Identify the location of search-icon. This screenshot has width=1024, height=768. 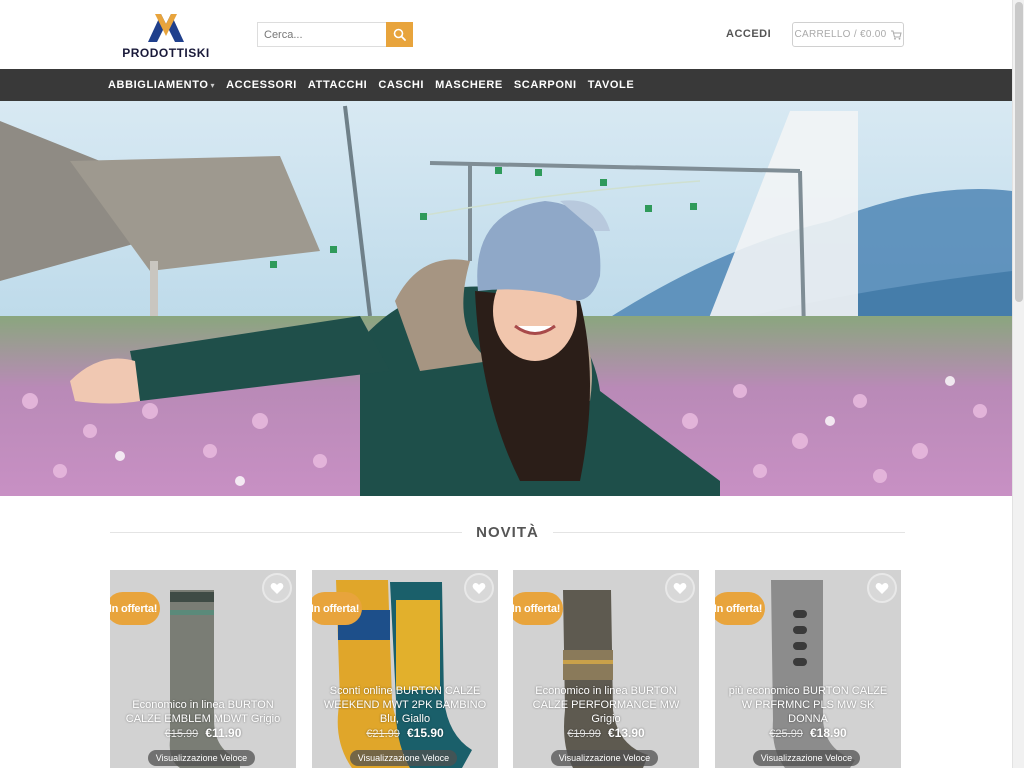
(399, 34).